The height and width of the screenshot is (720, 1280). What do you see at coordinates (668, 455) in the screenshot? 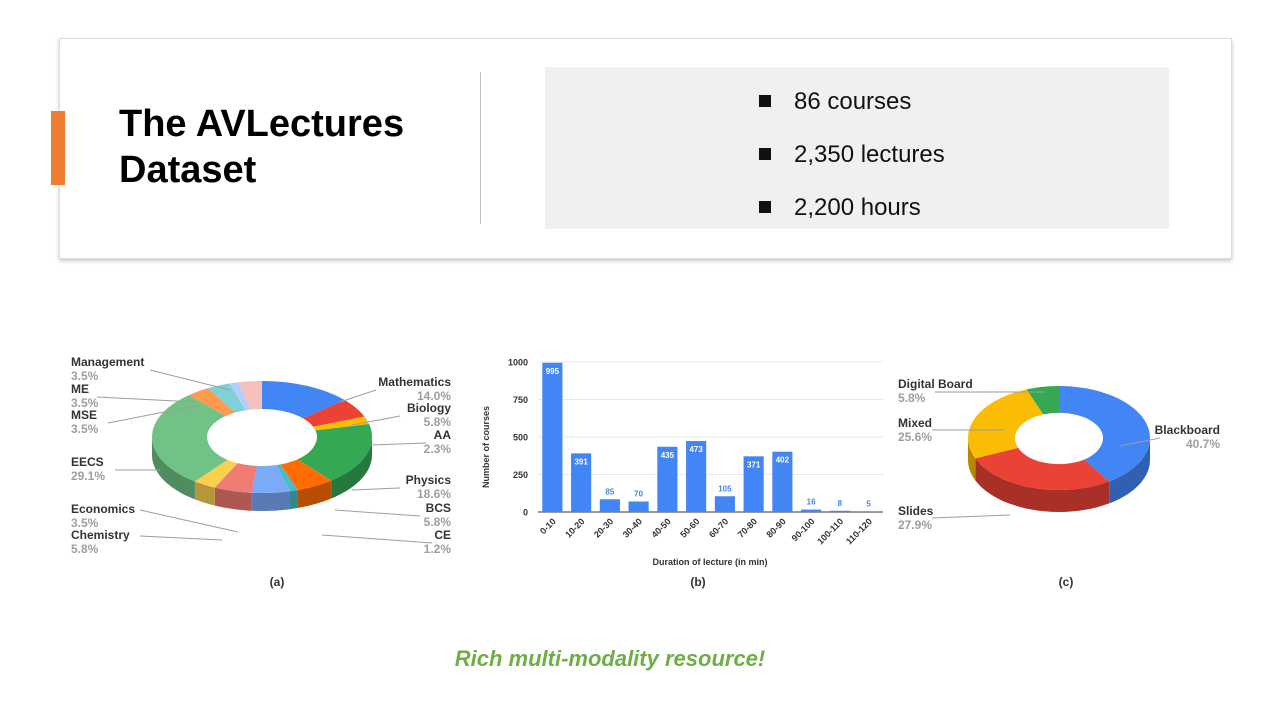
I see `bar-value-label: 435` at bounding box center [668, 455].